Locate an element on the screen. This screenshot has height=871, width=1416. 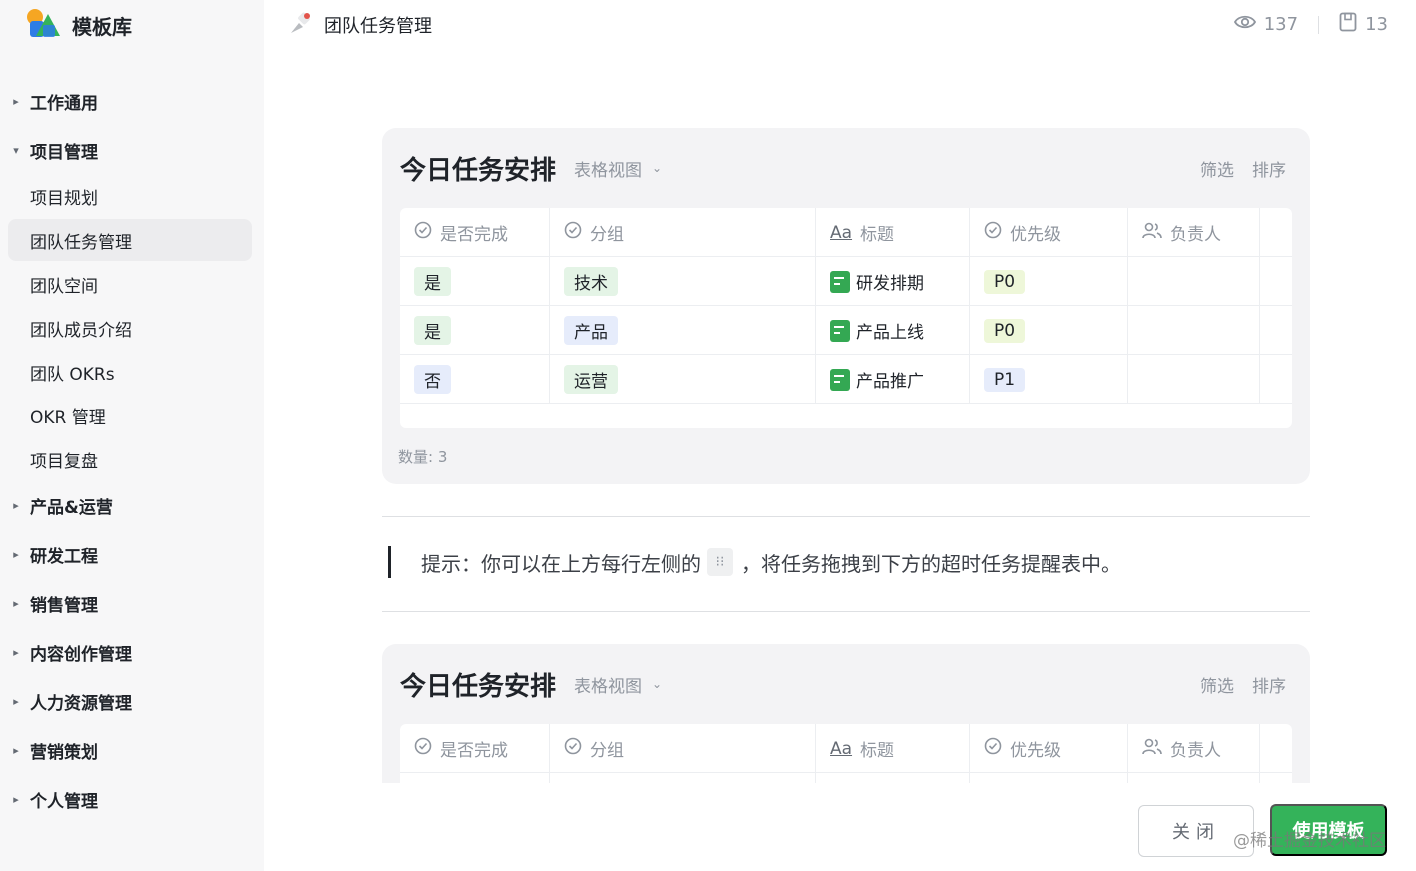
stats: 137 13 is located at coordinates (1310, 24).